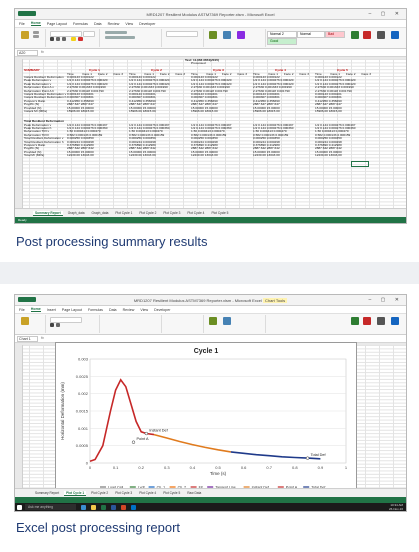  What do you see at coordinates (194, 493) in the screenshot?
I see `sheet-tab: Raw Data` at bounding box center [194, 493].